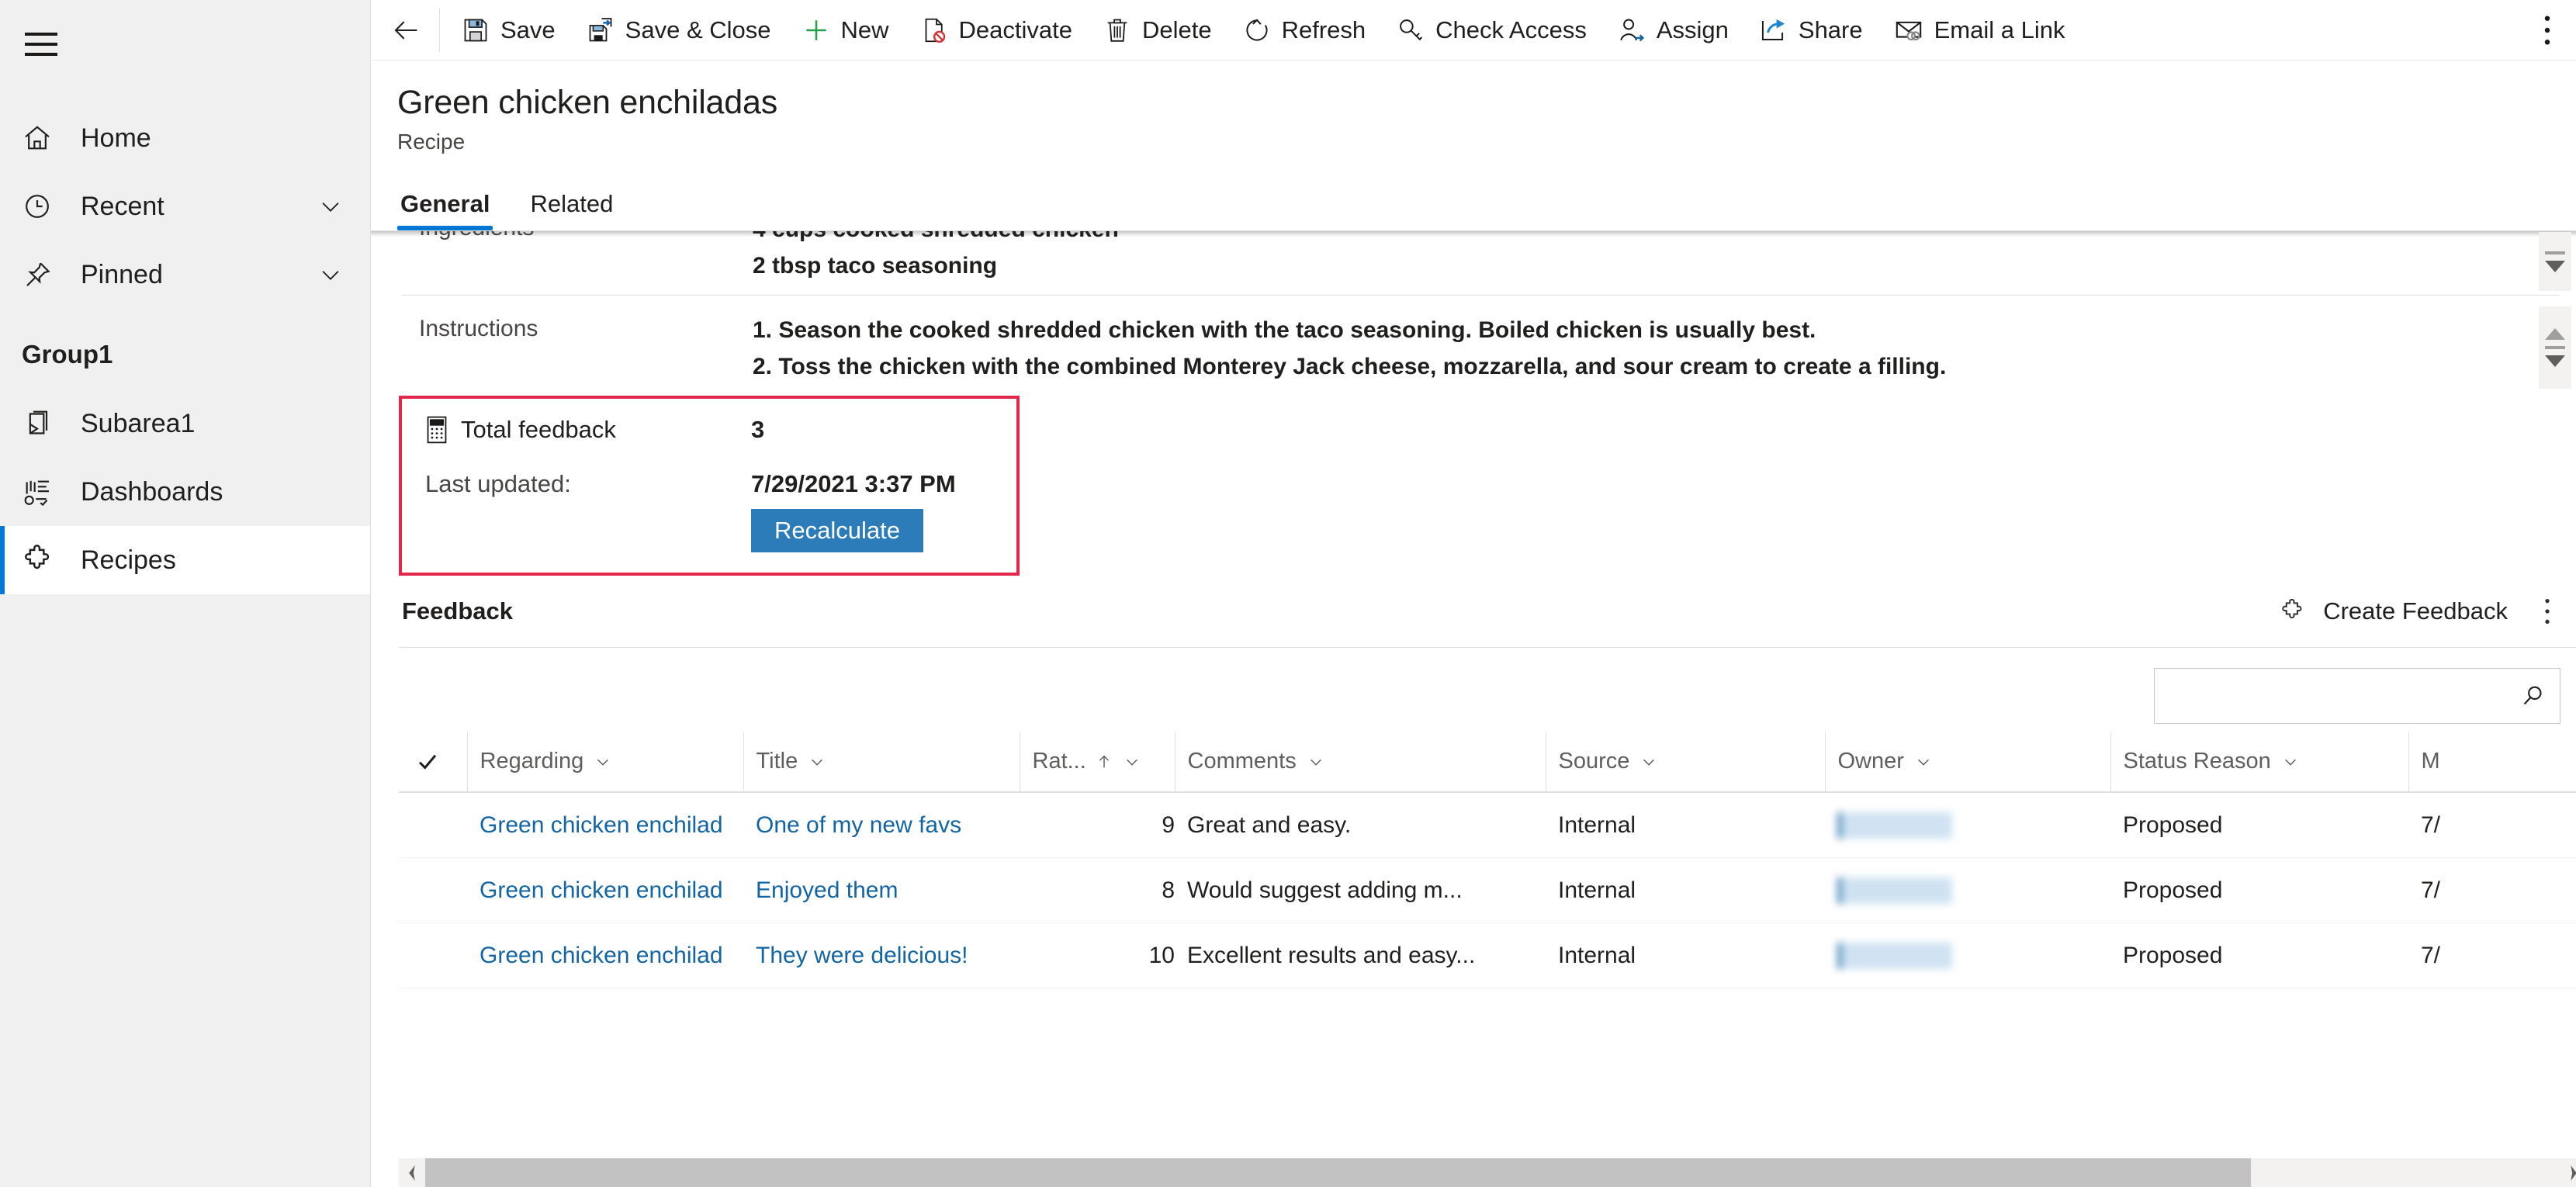 The height and width of the screenshot is (1187, 2576). I want to click on sidebar-item-pinned: Pinned, so click(185, 275).